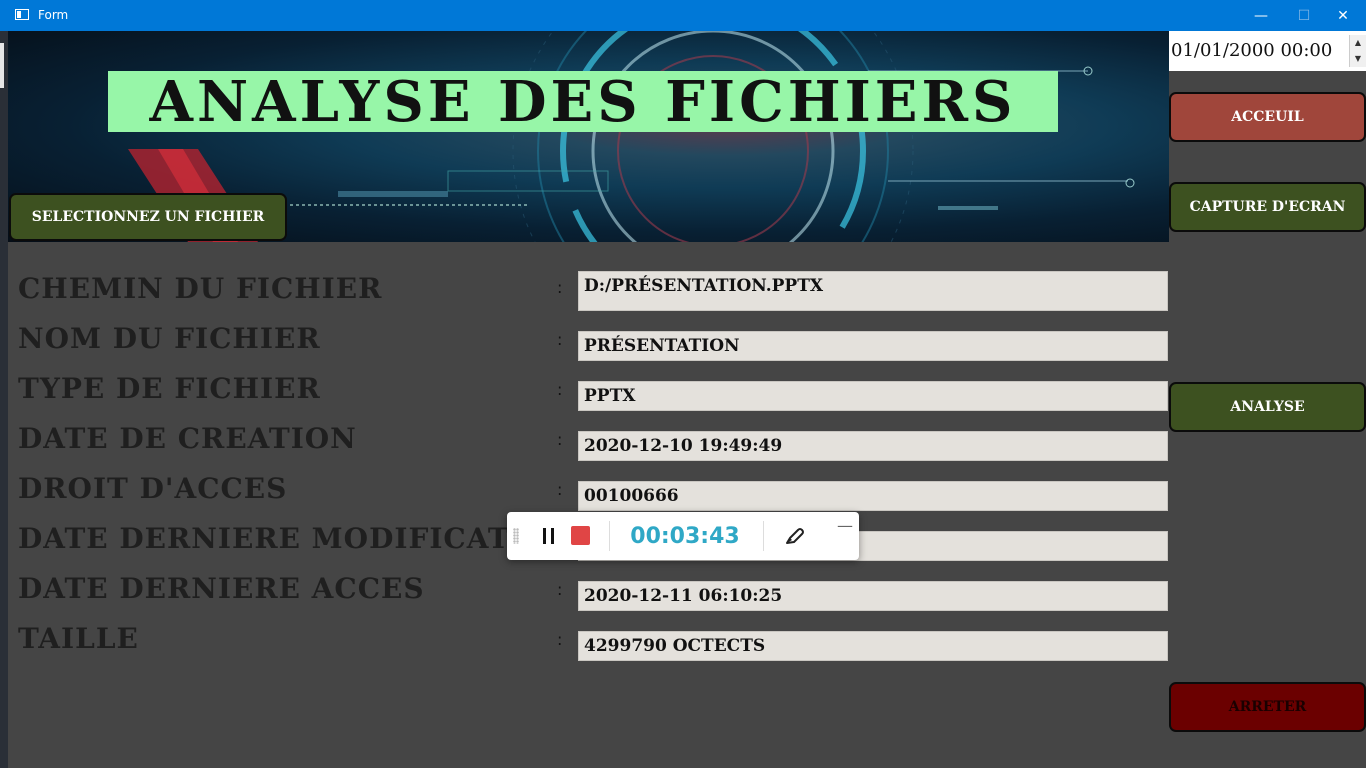 The image size is (1366, 768). I want to click on field-chemin: D:/PRÉSENTATION.PPTX, so click(873, 291).